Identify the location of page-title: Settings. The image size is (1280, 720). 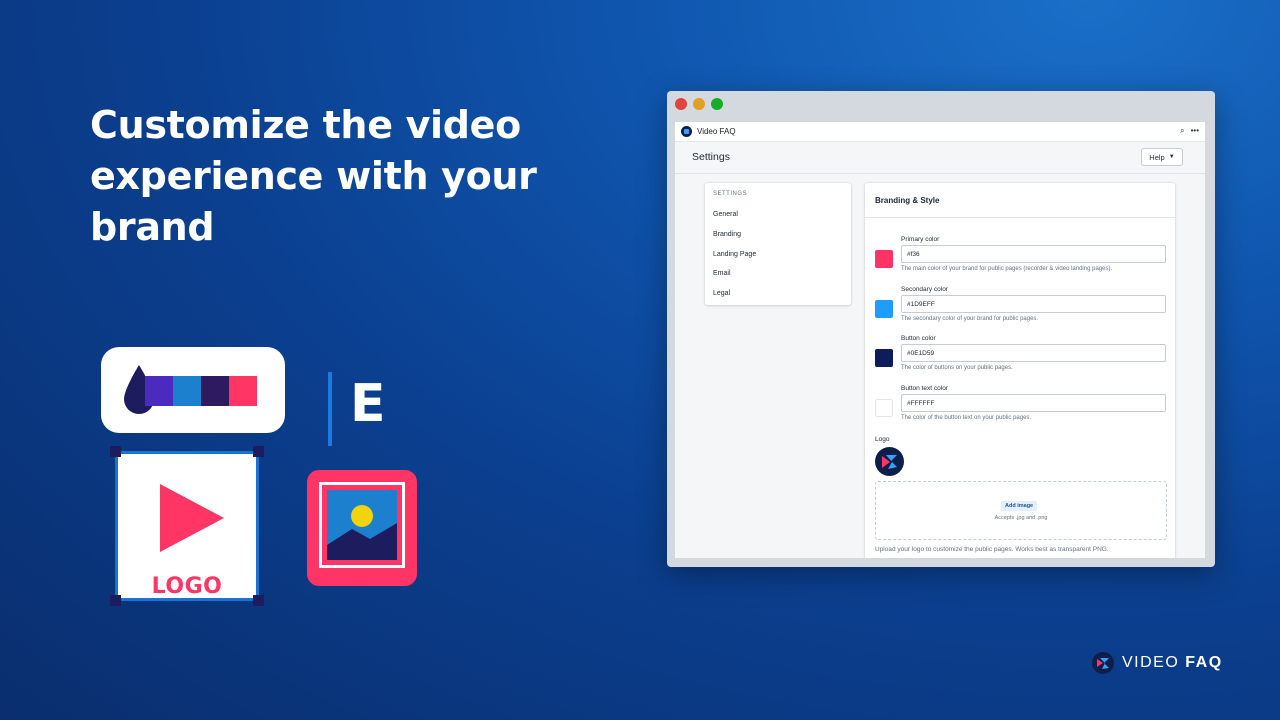
(711, 157).